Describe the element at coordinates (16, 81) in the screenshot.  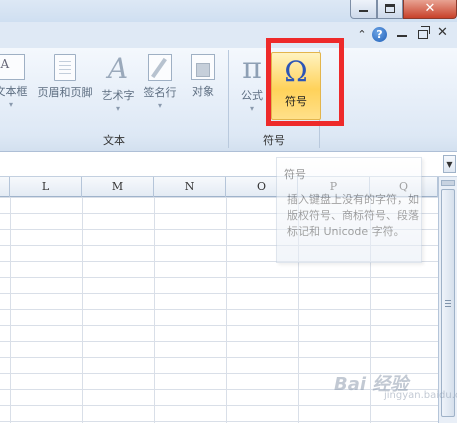
I see `textbox-button: A 文本框 ▾` at that location.